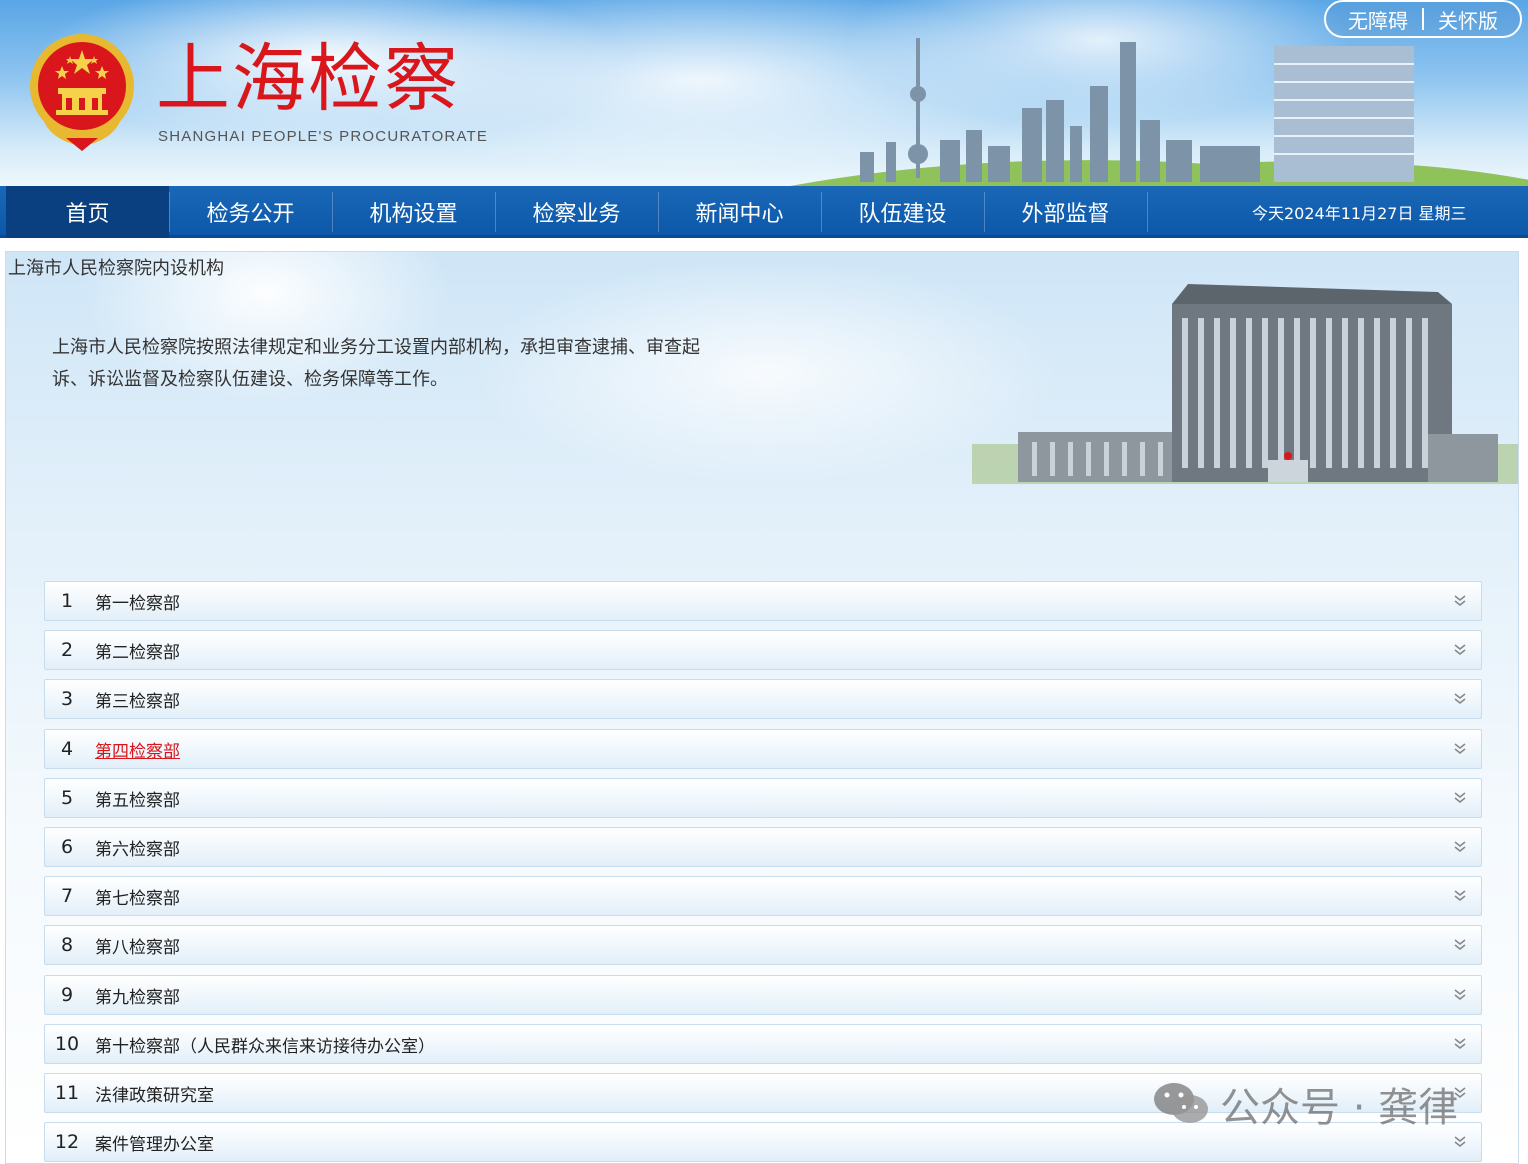  I want to click on department-row: 5 第五检察部, so click(763, 798).